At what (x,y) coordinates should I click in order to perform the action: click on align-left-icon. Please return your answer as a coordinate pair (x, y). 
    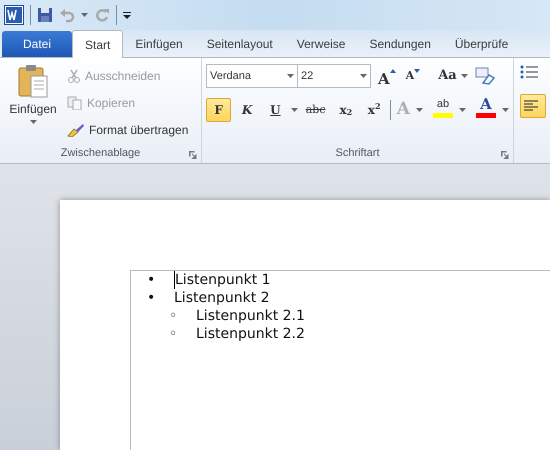
    Looking at the image, I should click on (531, 106).